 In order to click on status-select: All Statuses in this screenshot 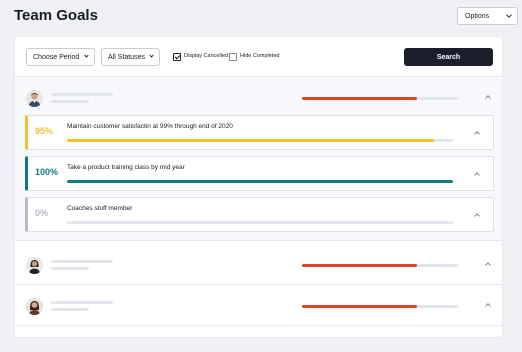, I will do `click(130, 57)`.